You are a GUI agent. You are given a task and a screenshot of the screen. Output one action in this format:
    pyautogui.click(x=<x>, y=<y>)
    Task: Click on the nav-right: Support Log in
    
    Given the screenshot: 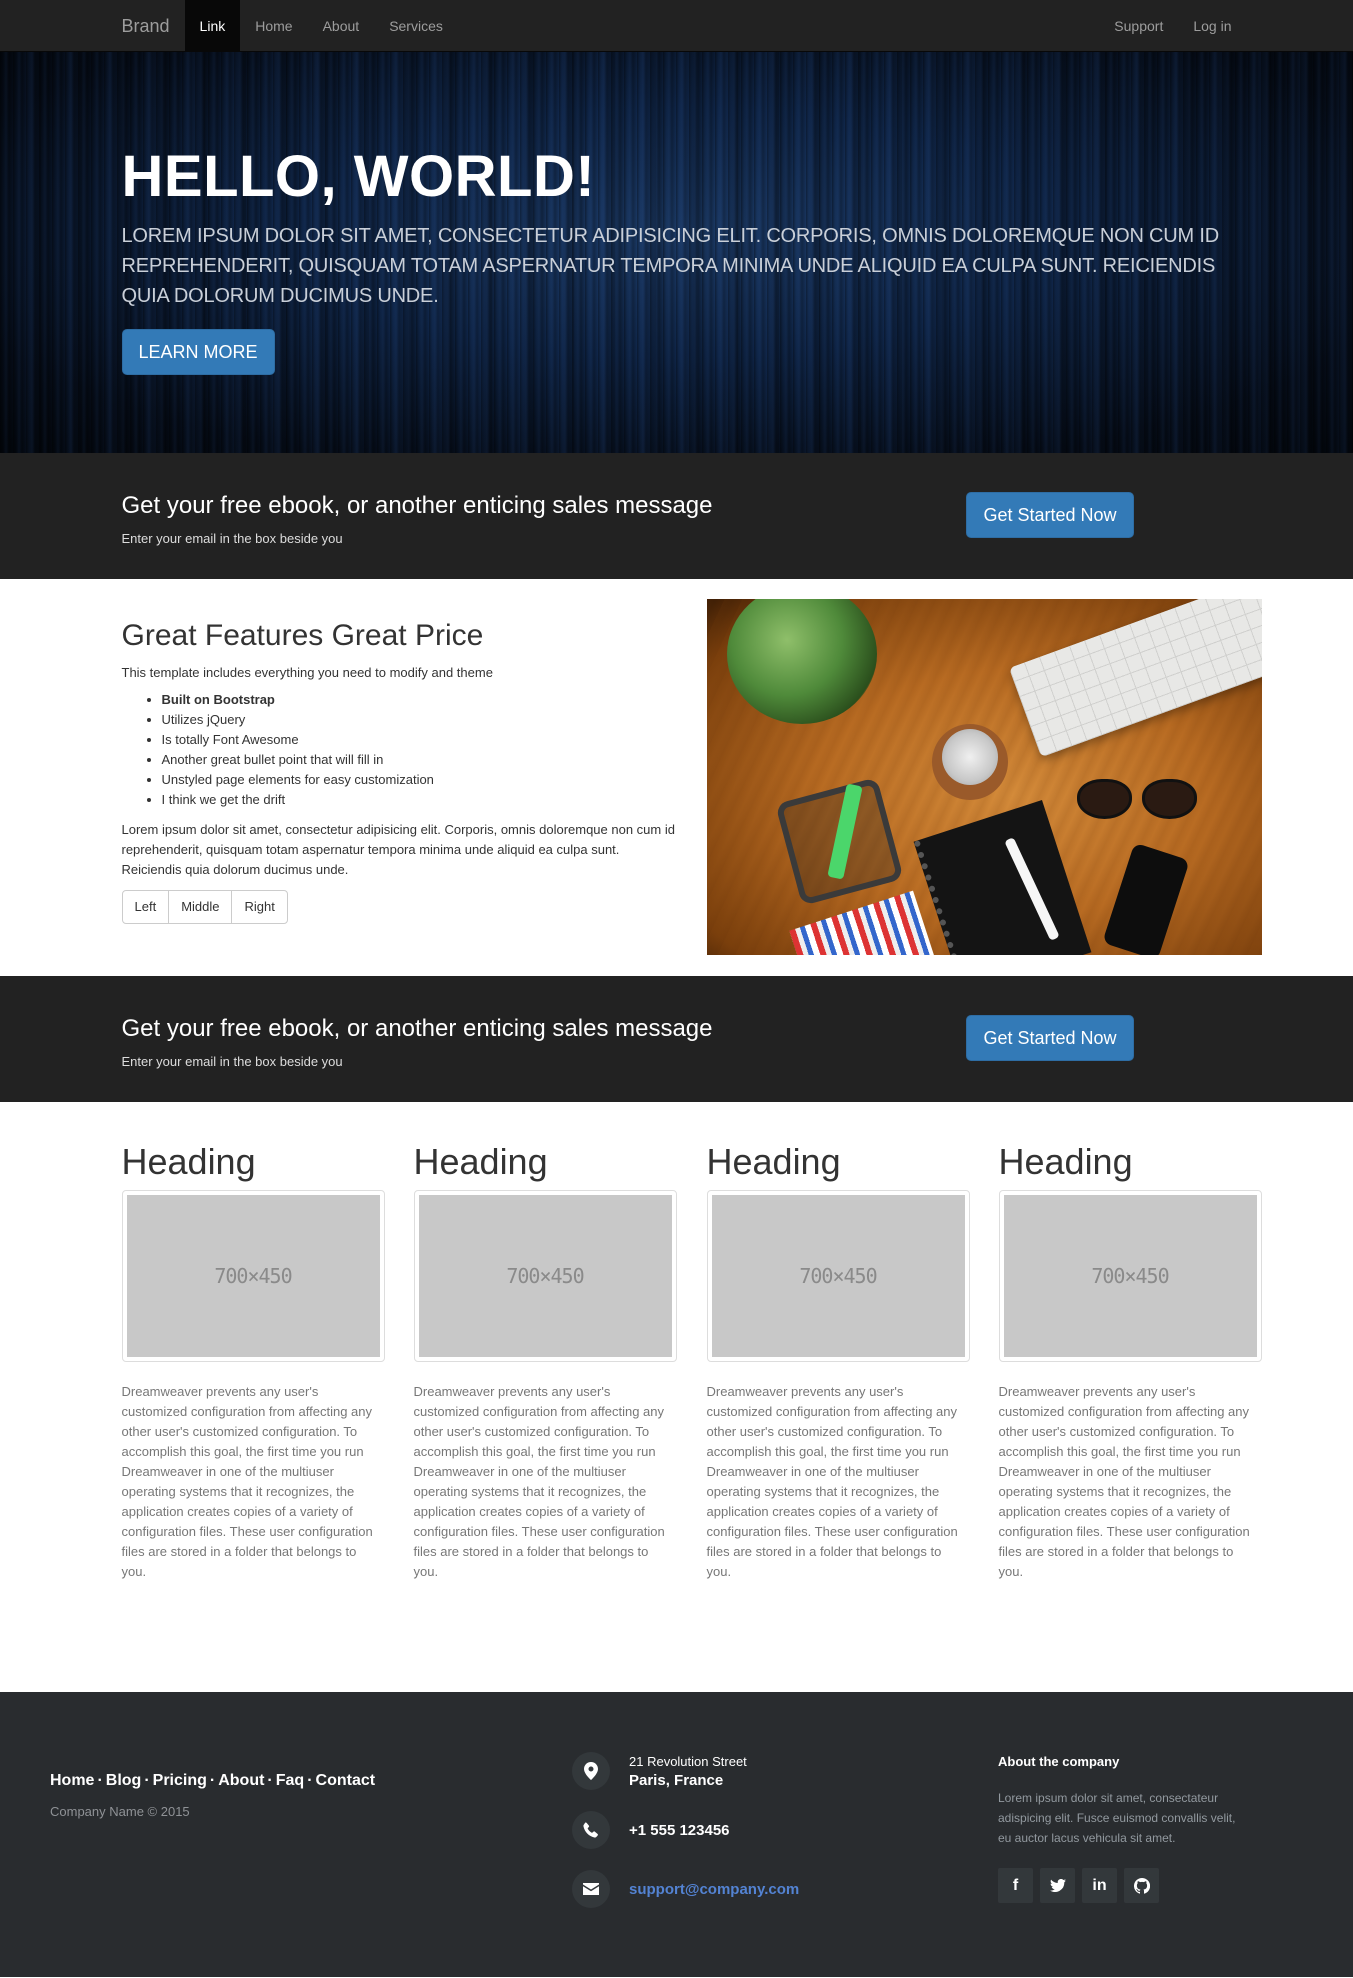 What is the action you would take?
    pyautogui.click(x=1172, y=26)
    